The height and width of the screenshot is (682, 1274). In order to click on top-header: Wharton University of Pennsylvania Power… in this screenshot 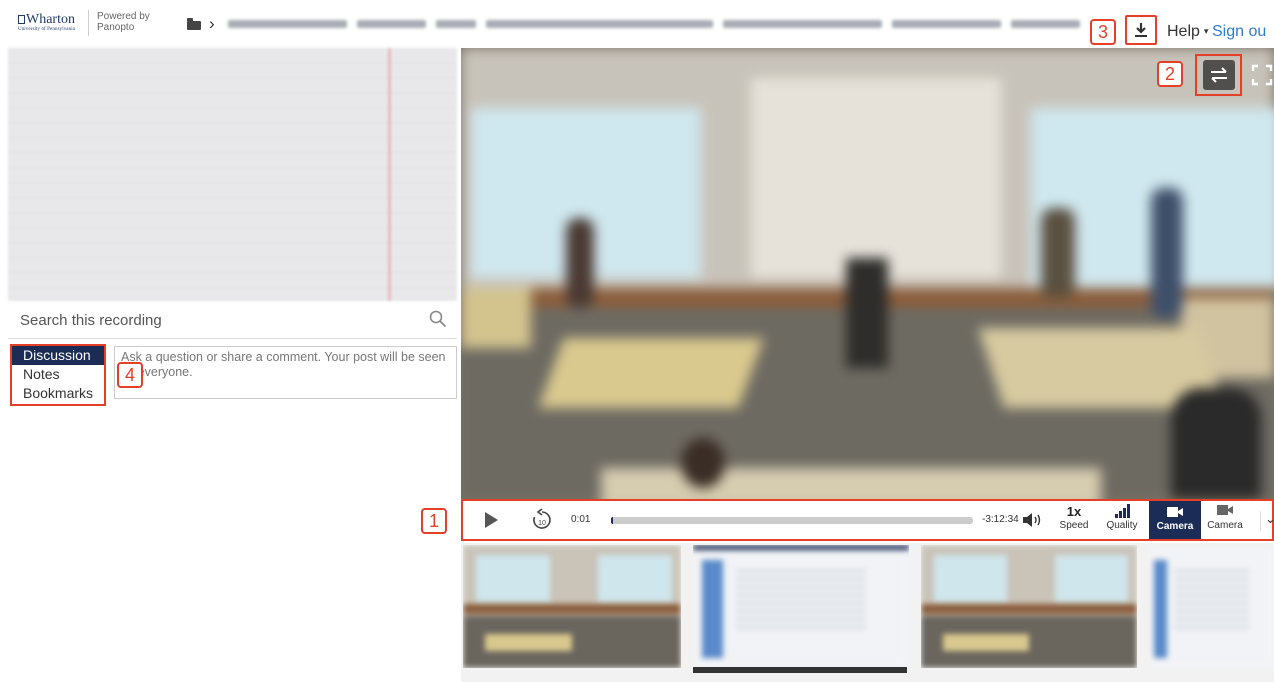, I will do `click(637, 23)`.